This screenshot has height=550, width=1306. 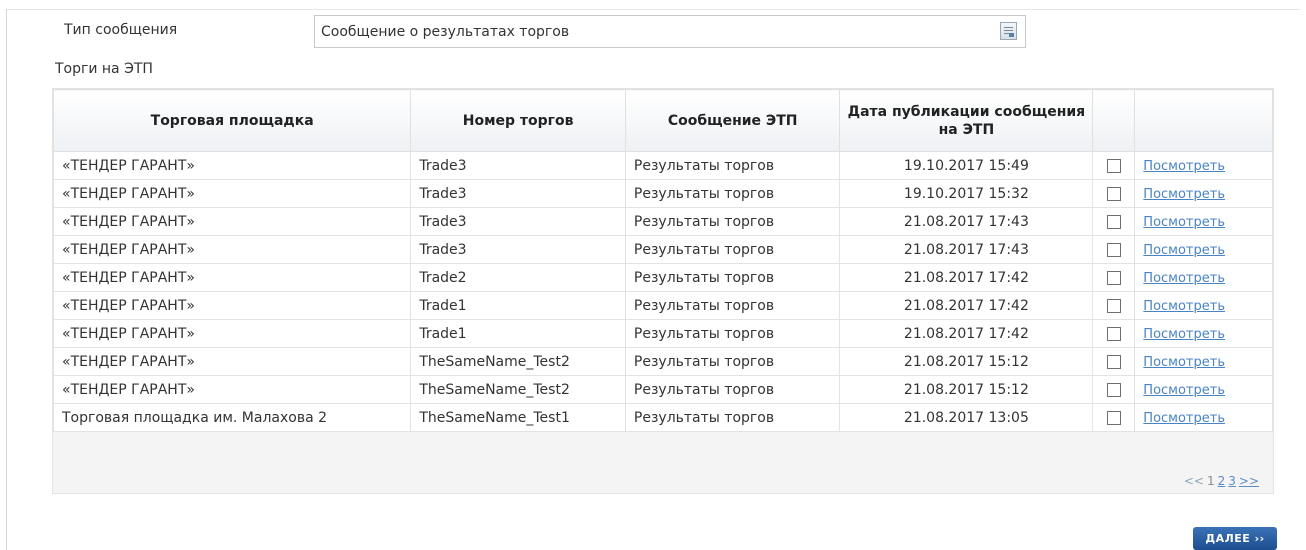 What do you see at coordinates (1235, 538) in the screenshot?
I see `next-button: ДАЛЕЕ ››` at bounding box center [1235, 538].